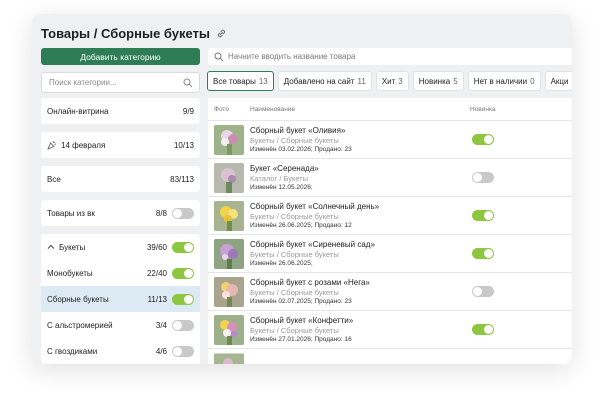 The width and height of the screenshot is (603, 410). I want to click on filter-label: Новинка, so click(434, 81).